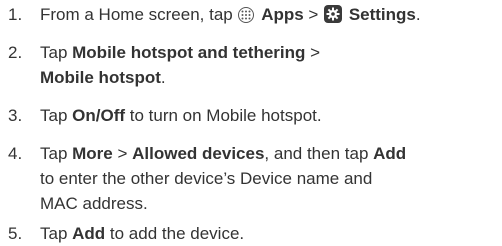  Describe the element at coordinates (103, 77) in the screenshot. I see `step-line: Mobile hotspot.` at that location.